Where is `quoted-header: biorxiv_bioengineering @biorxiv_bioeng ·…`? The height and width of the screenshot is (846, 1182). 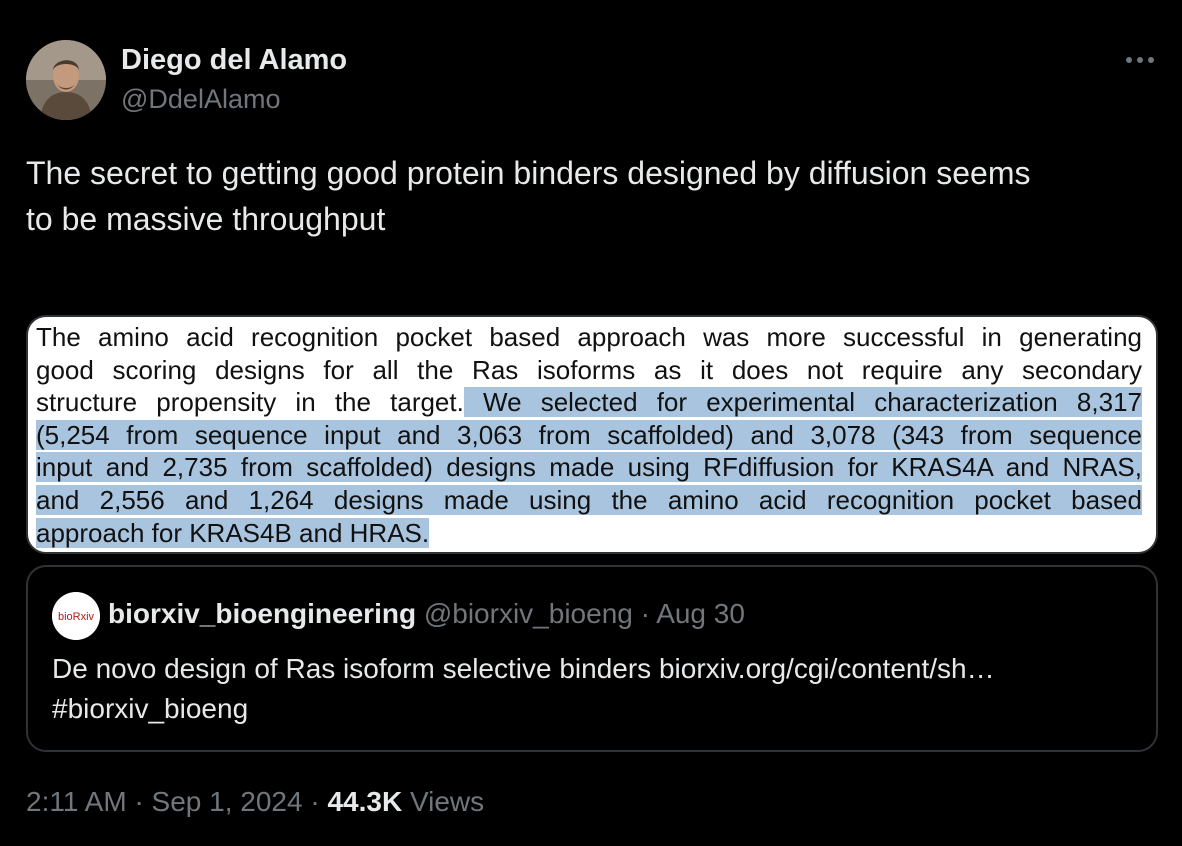
quoted-header: biorxiv_bioengineering @biorxiv_bioeng ·… is located at coordinates (426, 614).